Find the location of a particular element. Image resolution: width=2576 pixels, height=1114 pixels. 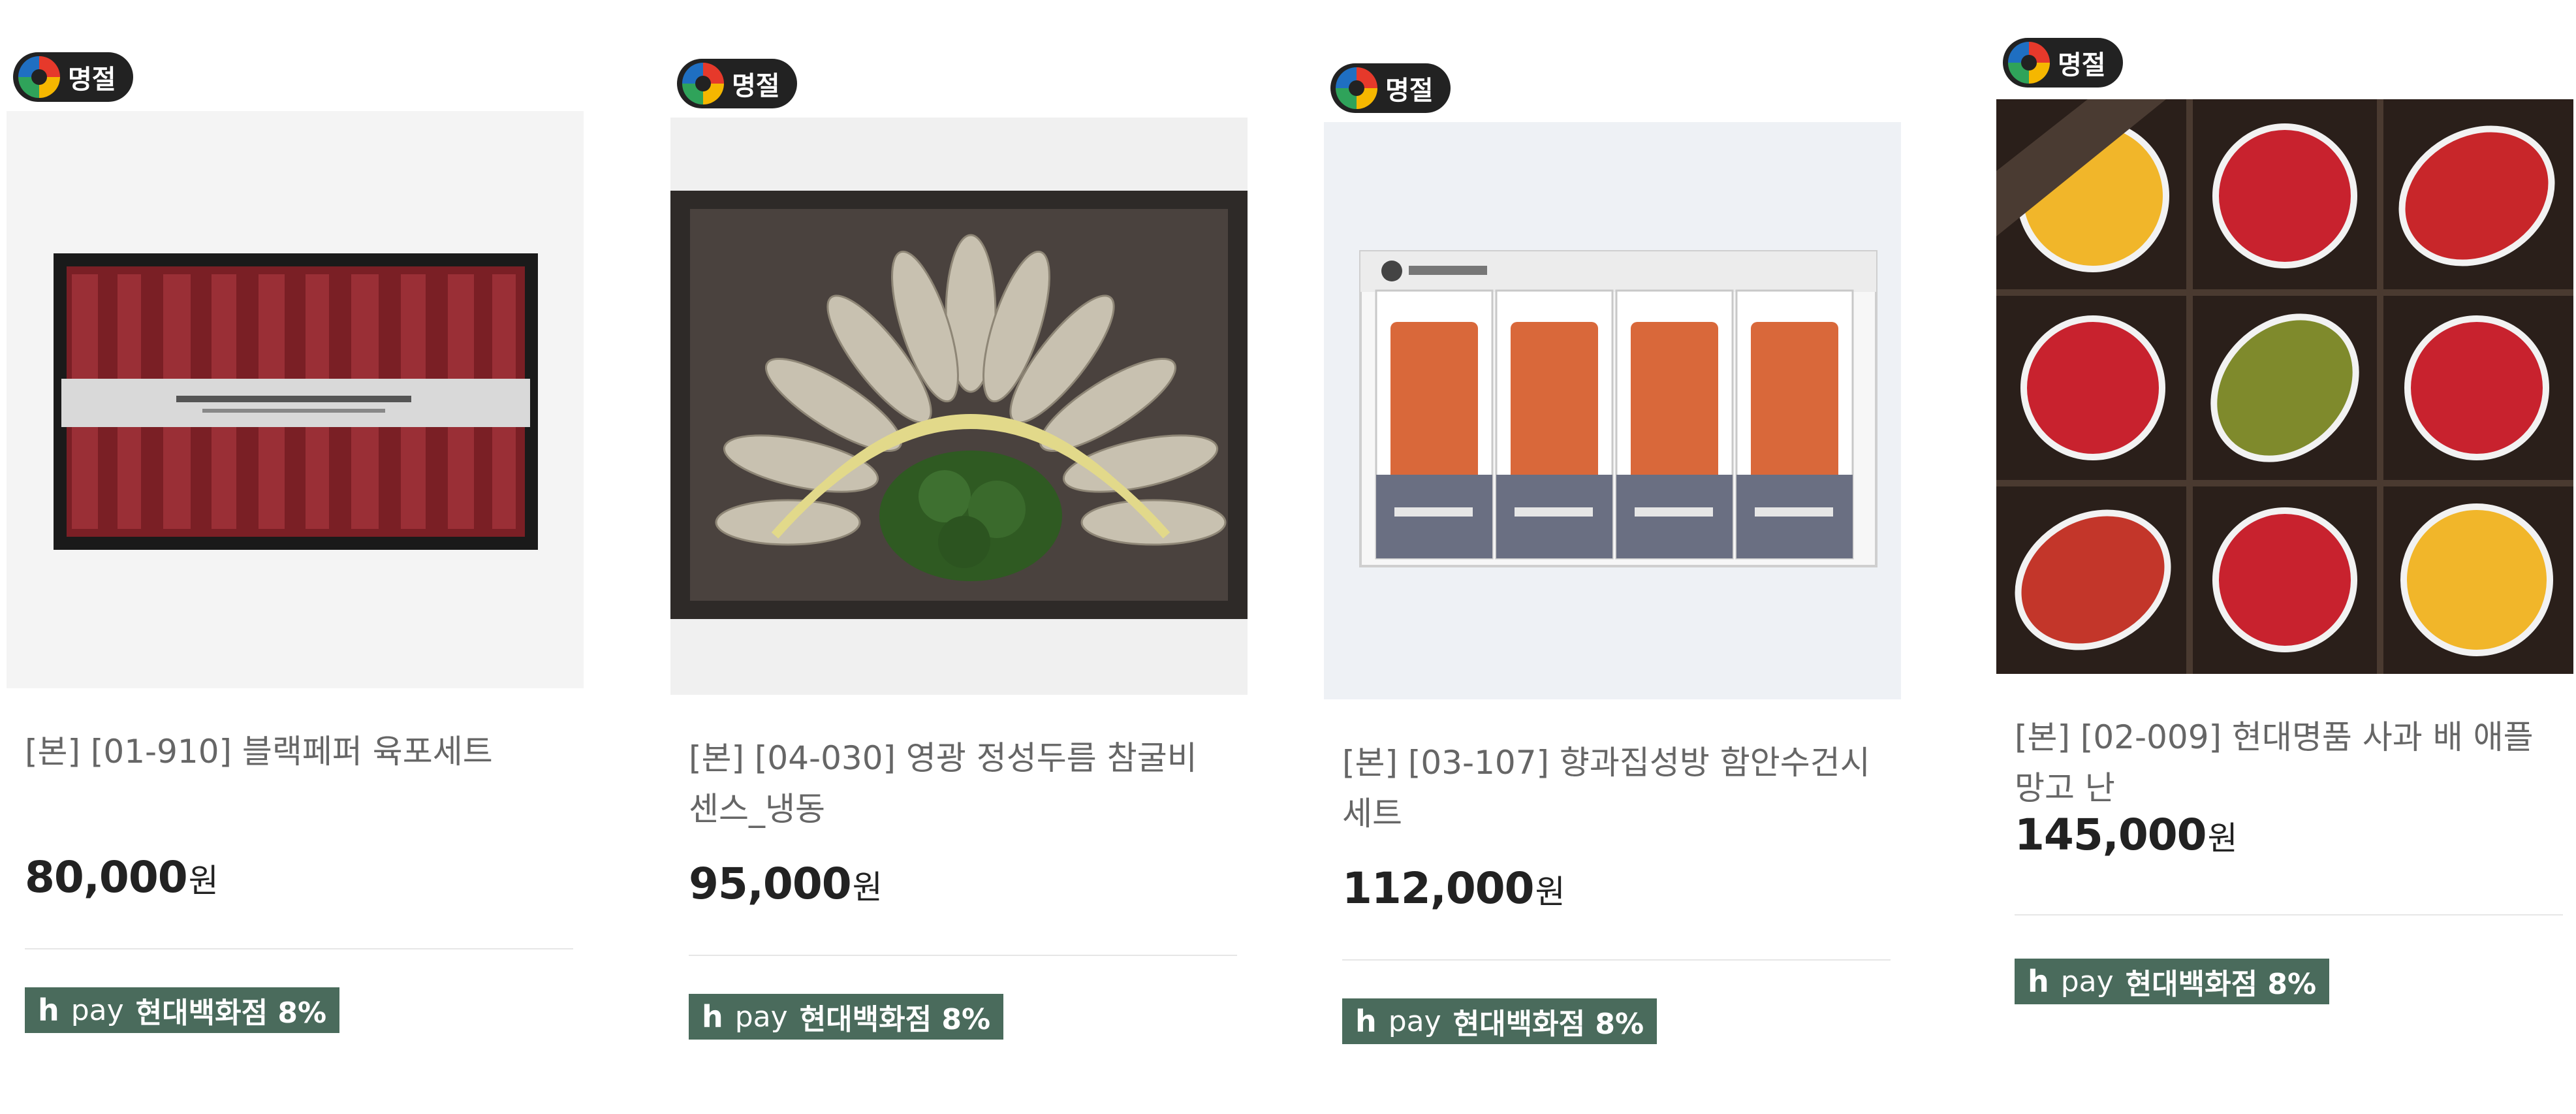

price-value: 80,000 is located at coordinates (106, 877).